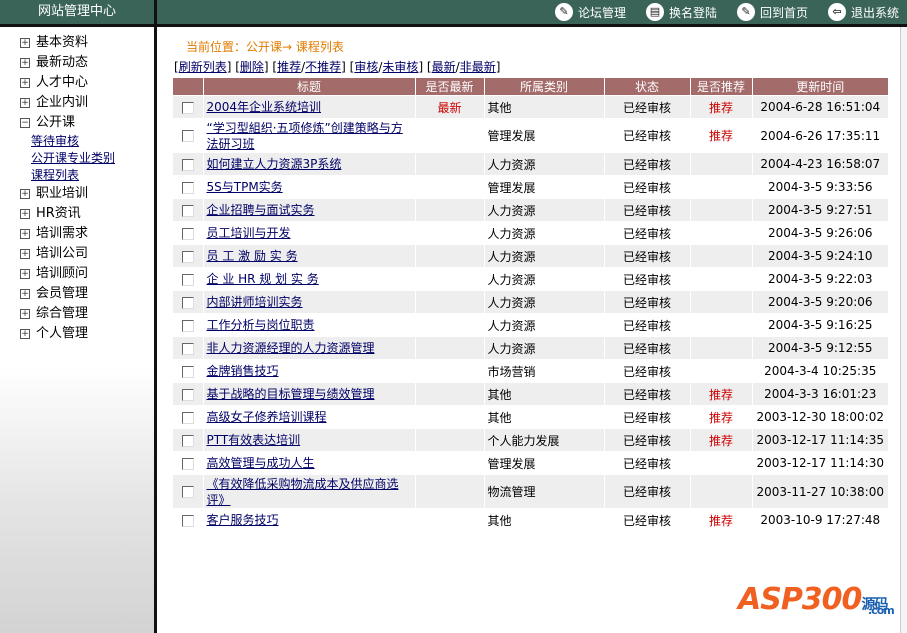  I want to click on category-cell: 其他, so click(544, 394).